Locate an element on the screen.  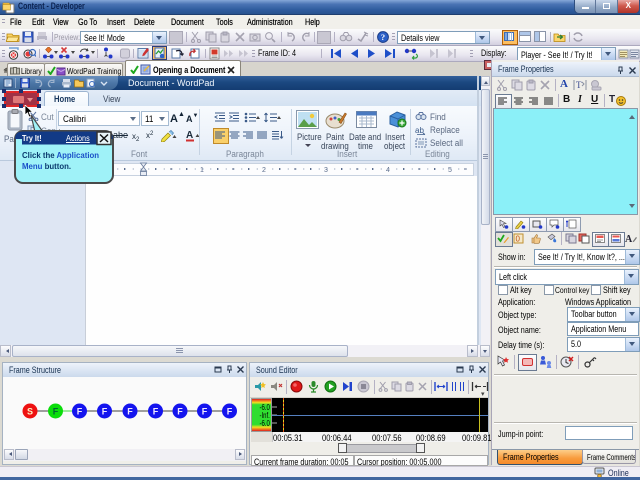
svg-text: T is located at coordinates (579, 85).